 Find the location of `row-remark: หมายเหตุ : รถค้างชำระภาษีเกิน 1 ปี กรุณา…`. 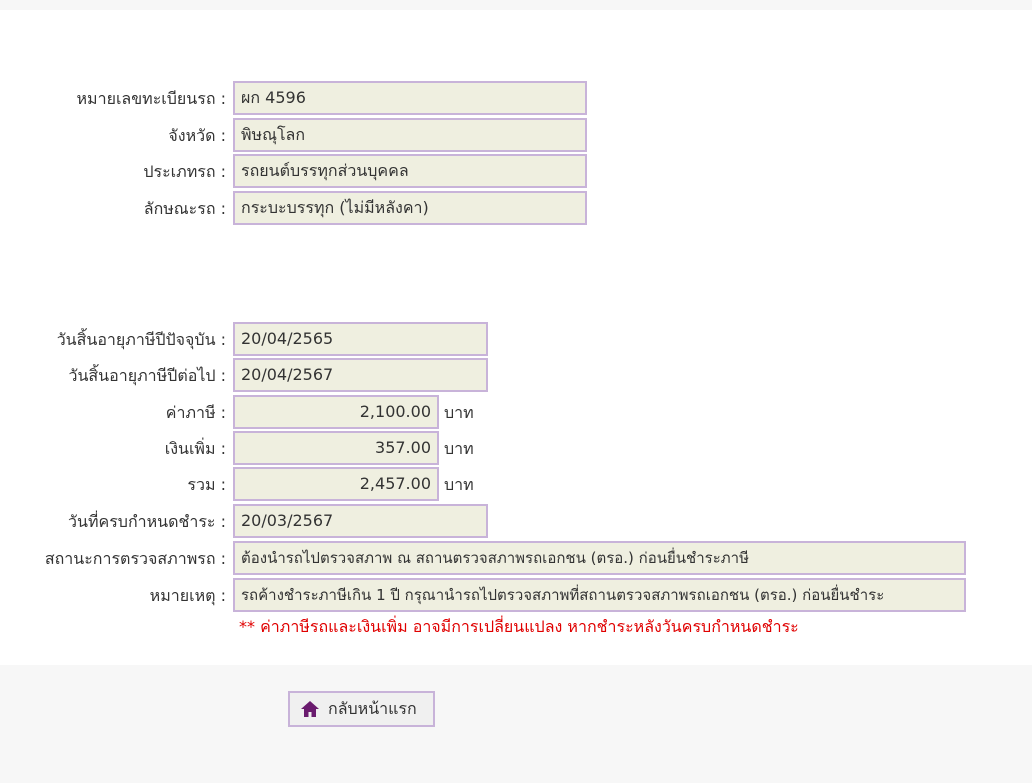

row-remark: หมายเหตุ : รถค้างชำระภาษีเกิน 1 ปี กรุณา… is located at coordinates (516, 595).